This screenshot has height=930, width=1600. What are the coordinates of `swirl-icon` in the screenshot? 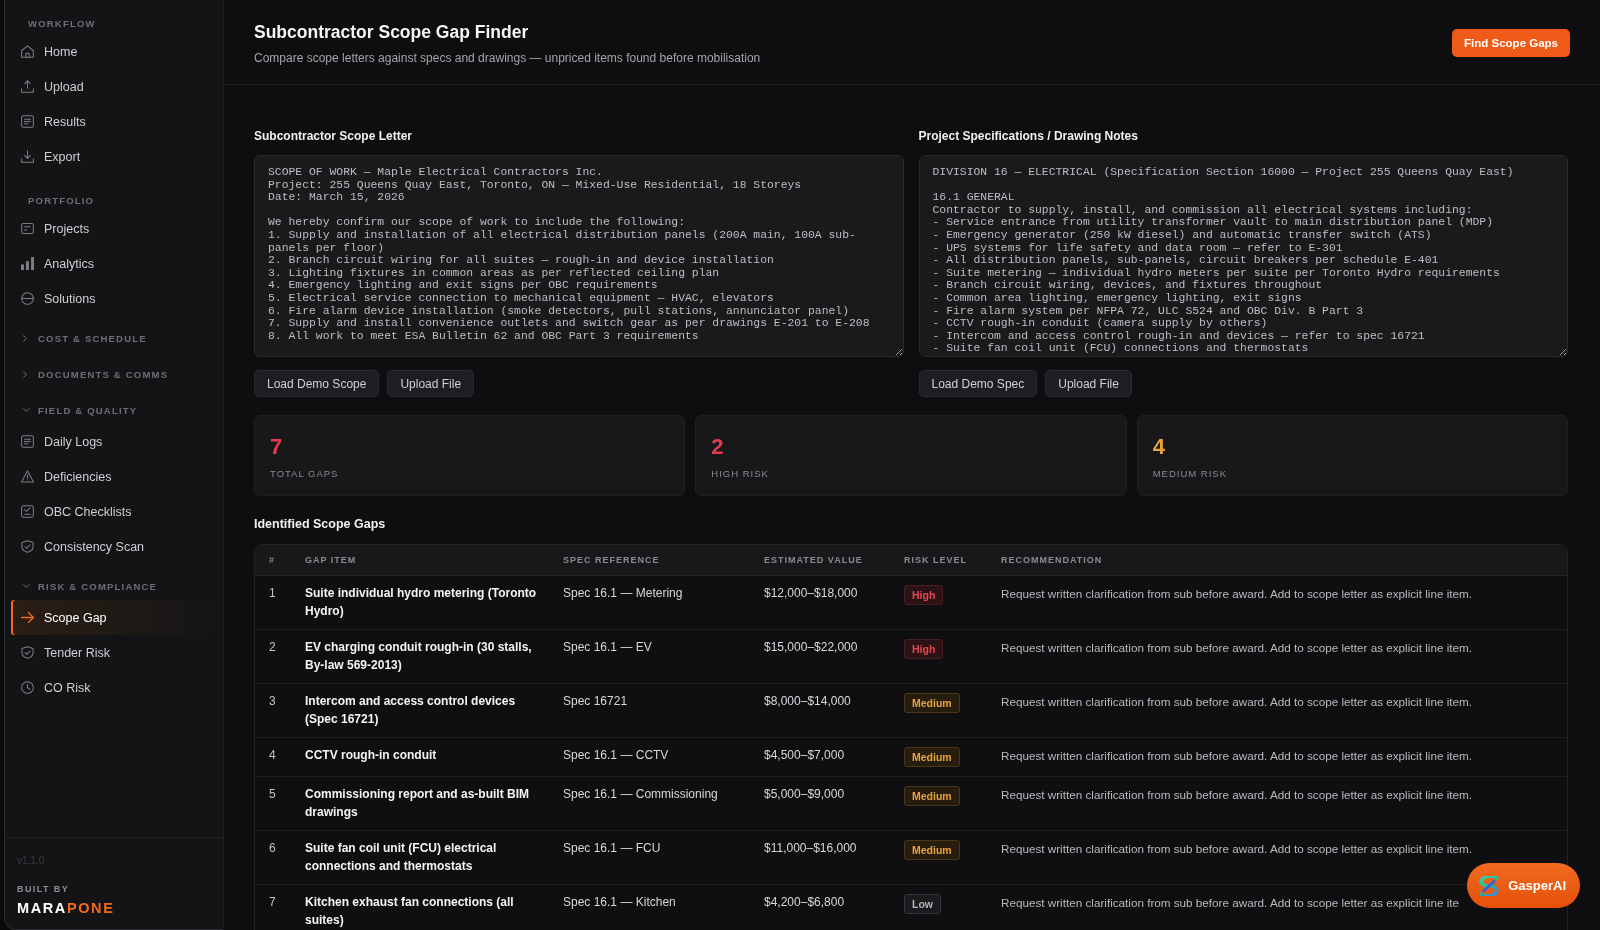 It's located at (1489, 885).